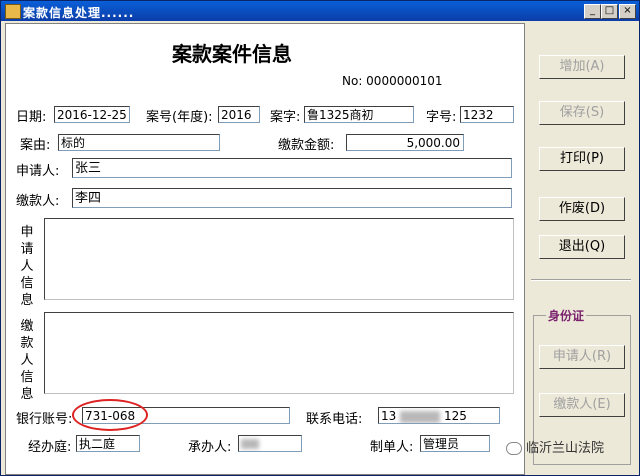 The width and height of the screenshot is (640, 476). I want to click on minimize-button: _, so click(592, 11).